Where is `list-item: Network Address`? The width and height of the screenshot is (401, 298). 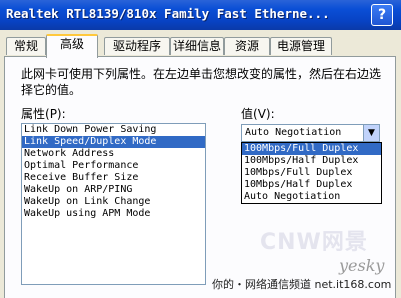 list-item: Network Address is located at coordinates (113, 154).